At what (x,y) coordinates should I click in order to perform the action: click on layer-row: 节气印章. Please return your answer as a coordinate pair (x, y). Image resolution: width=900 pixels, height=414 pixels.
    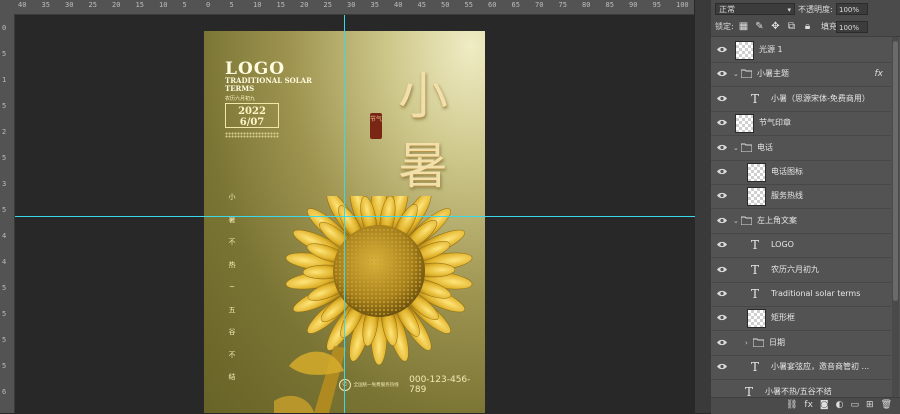
    Looking at the image, I should click on (801, 123).